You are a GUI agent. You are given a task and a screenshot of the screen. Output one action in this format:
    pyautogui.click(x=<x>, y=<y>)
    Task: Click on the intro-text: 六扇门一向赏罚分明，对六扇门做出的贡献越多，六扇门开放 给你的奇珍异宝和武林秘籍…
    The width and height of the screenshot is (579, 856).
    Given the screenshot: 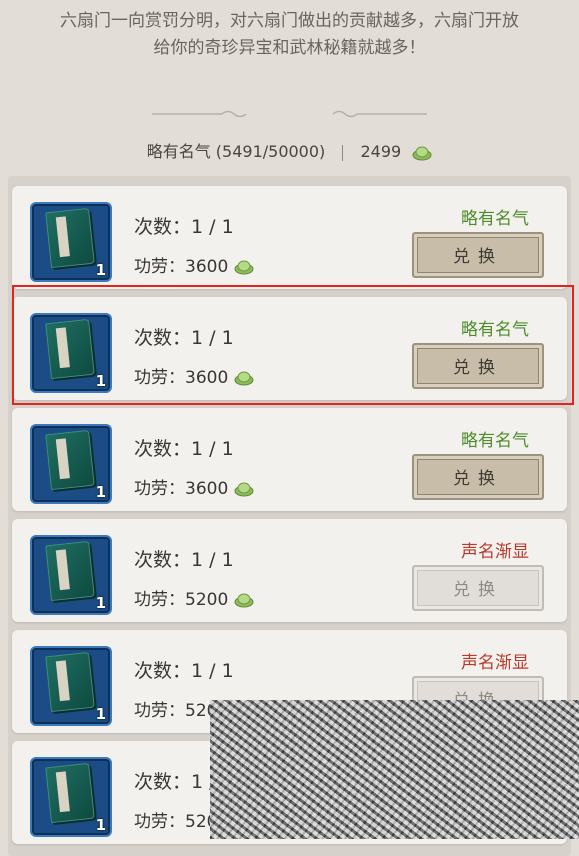 What is the action you would take?
    pyautogui.click(x=289, y=31)
    